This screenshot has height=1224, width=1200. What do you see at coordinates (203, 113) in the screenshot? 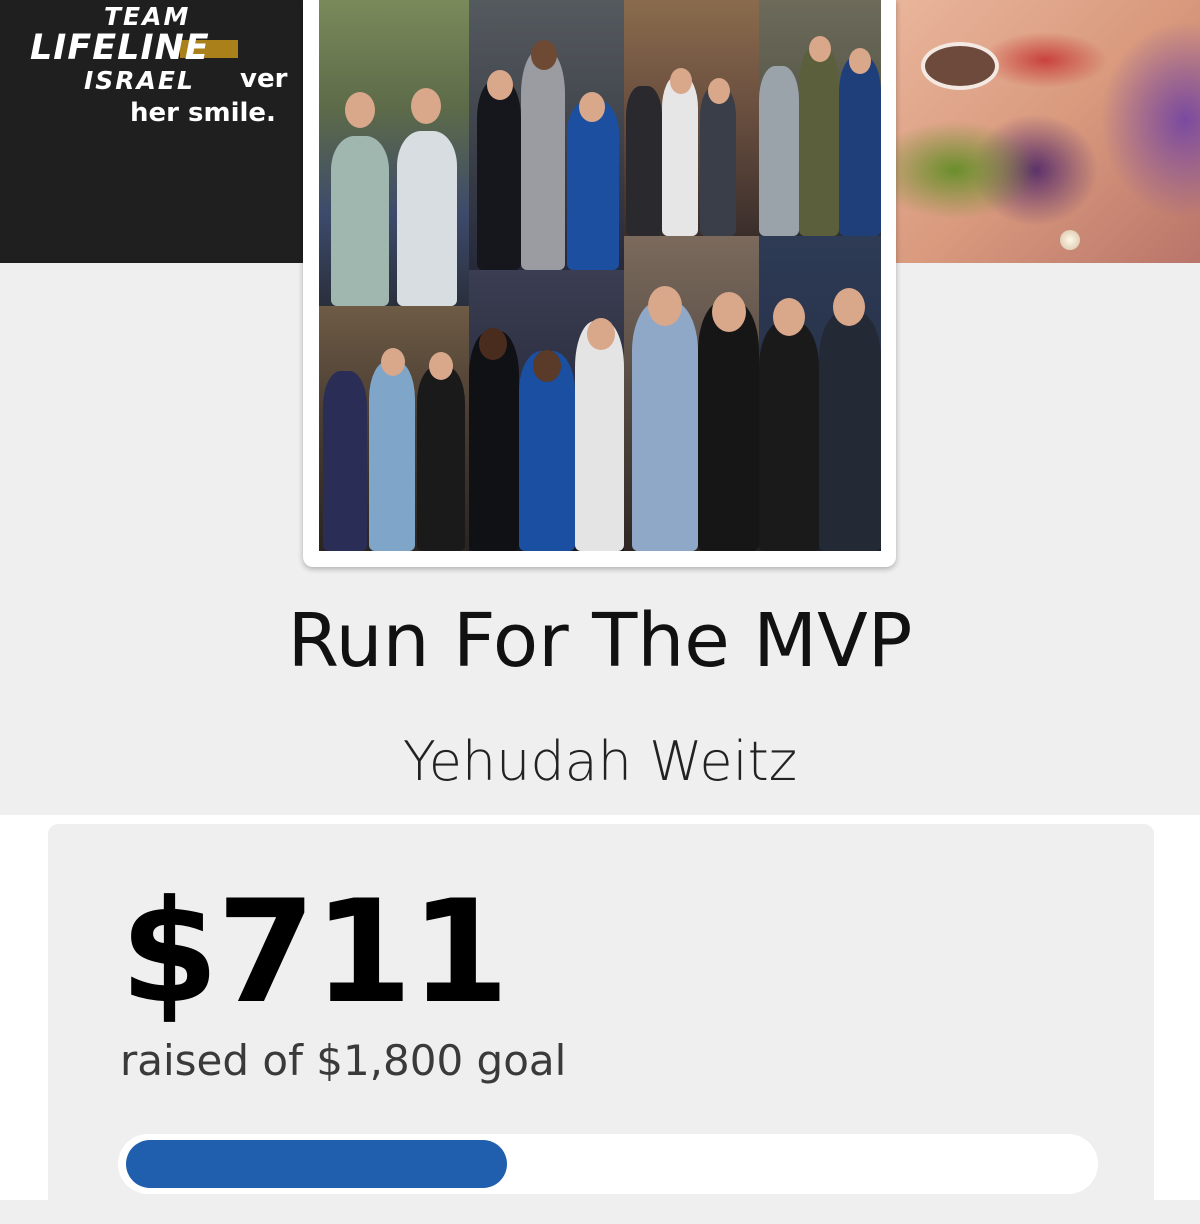
I see `banner-tagline: her smile.` at bounding box center [203, 113].